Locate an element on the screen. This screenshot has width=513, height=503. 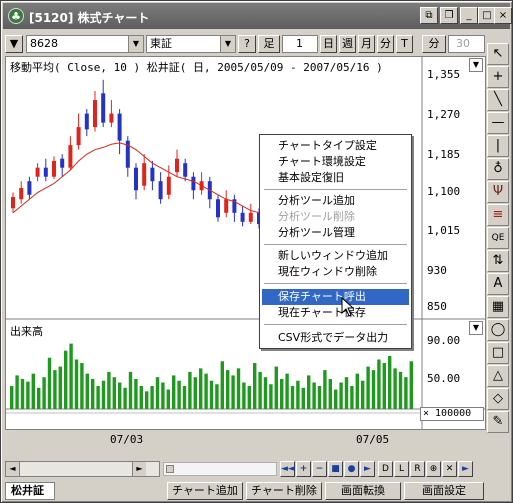
close-chart-icon: ✕ is located at coordinates (449, 469).